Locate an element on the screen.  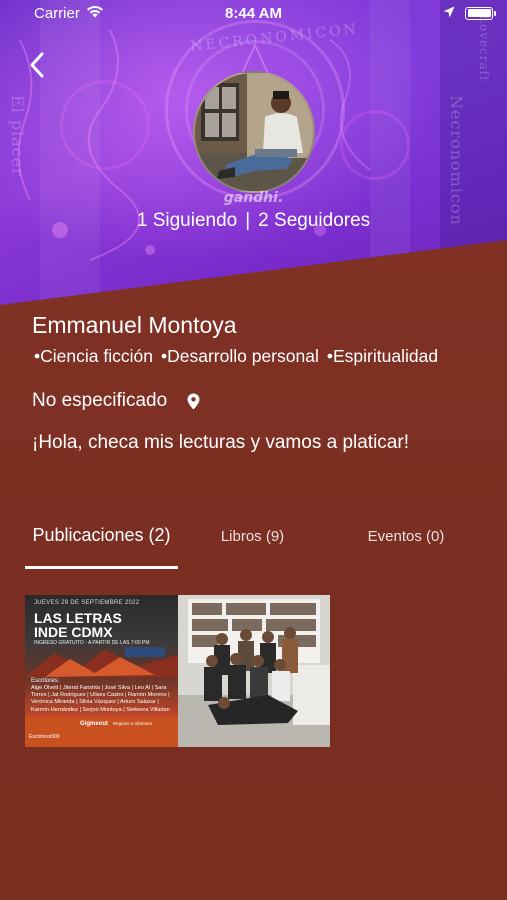
following-label: Siguiendo is located at coordinates (195, 220).